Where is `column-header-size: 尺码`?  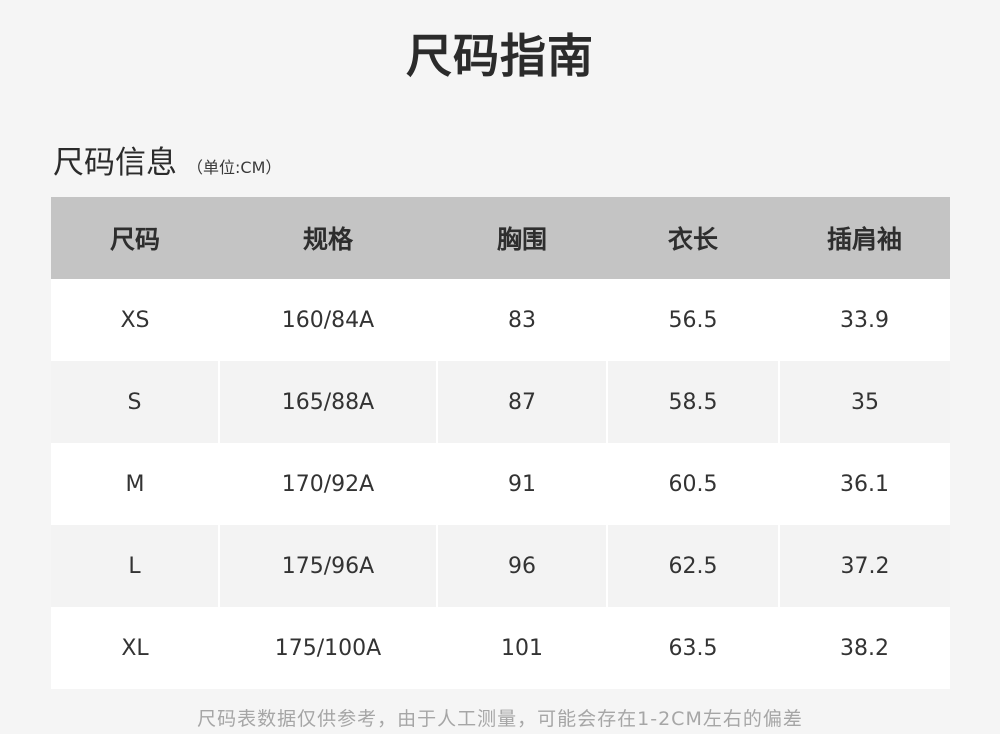 column-header-size: 尺码 is located at coordinates (134, 239).